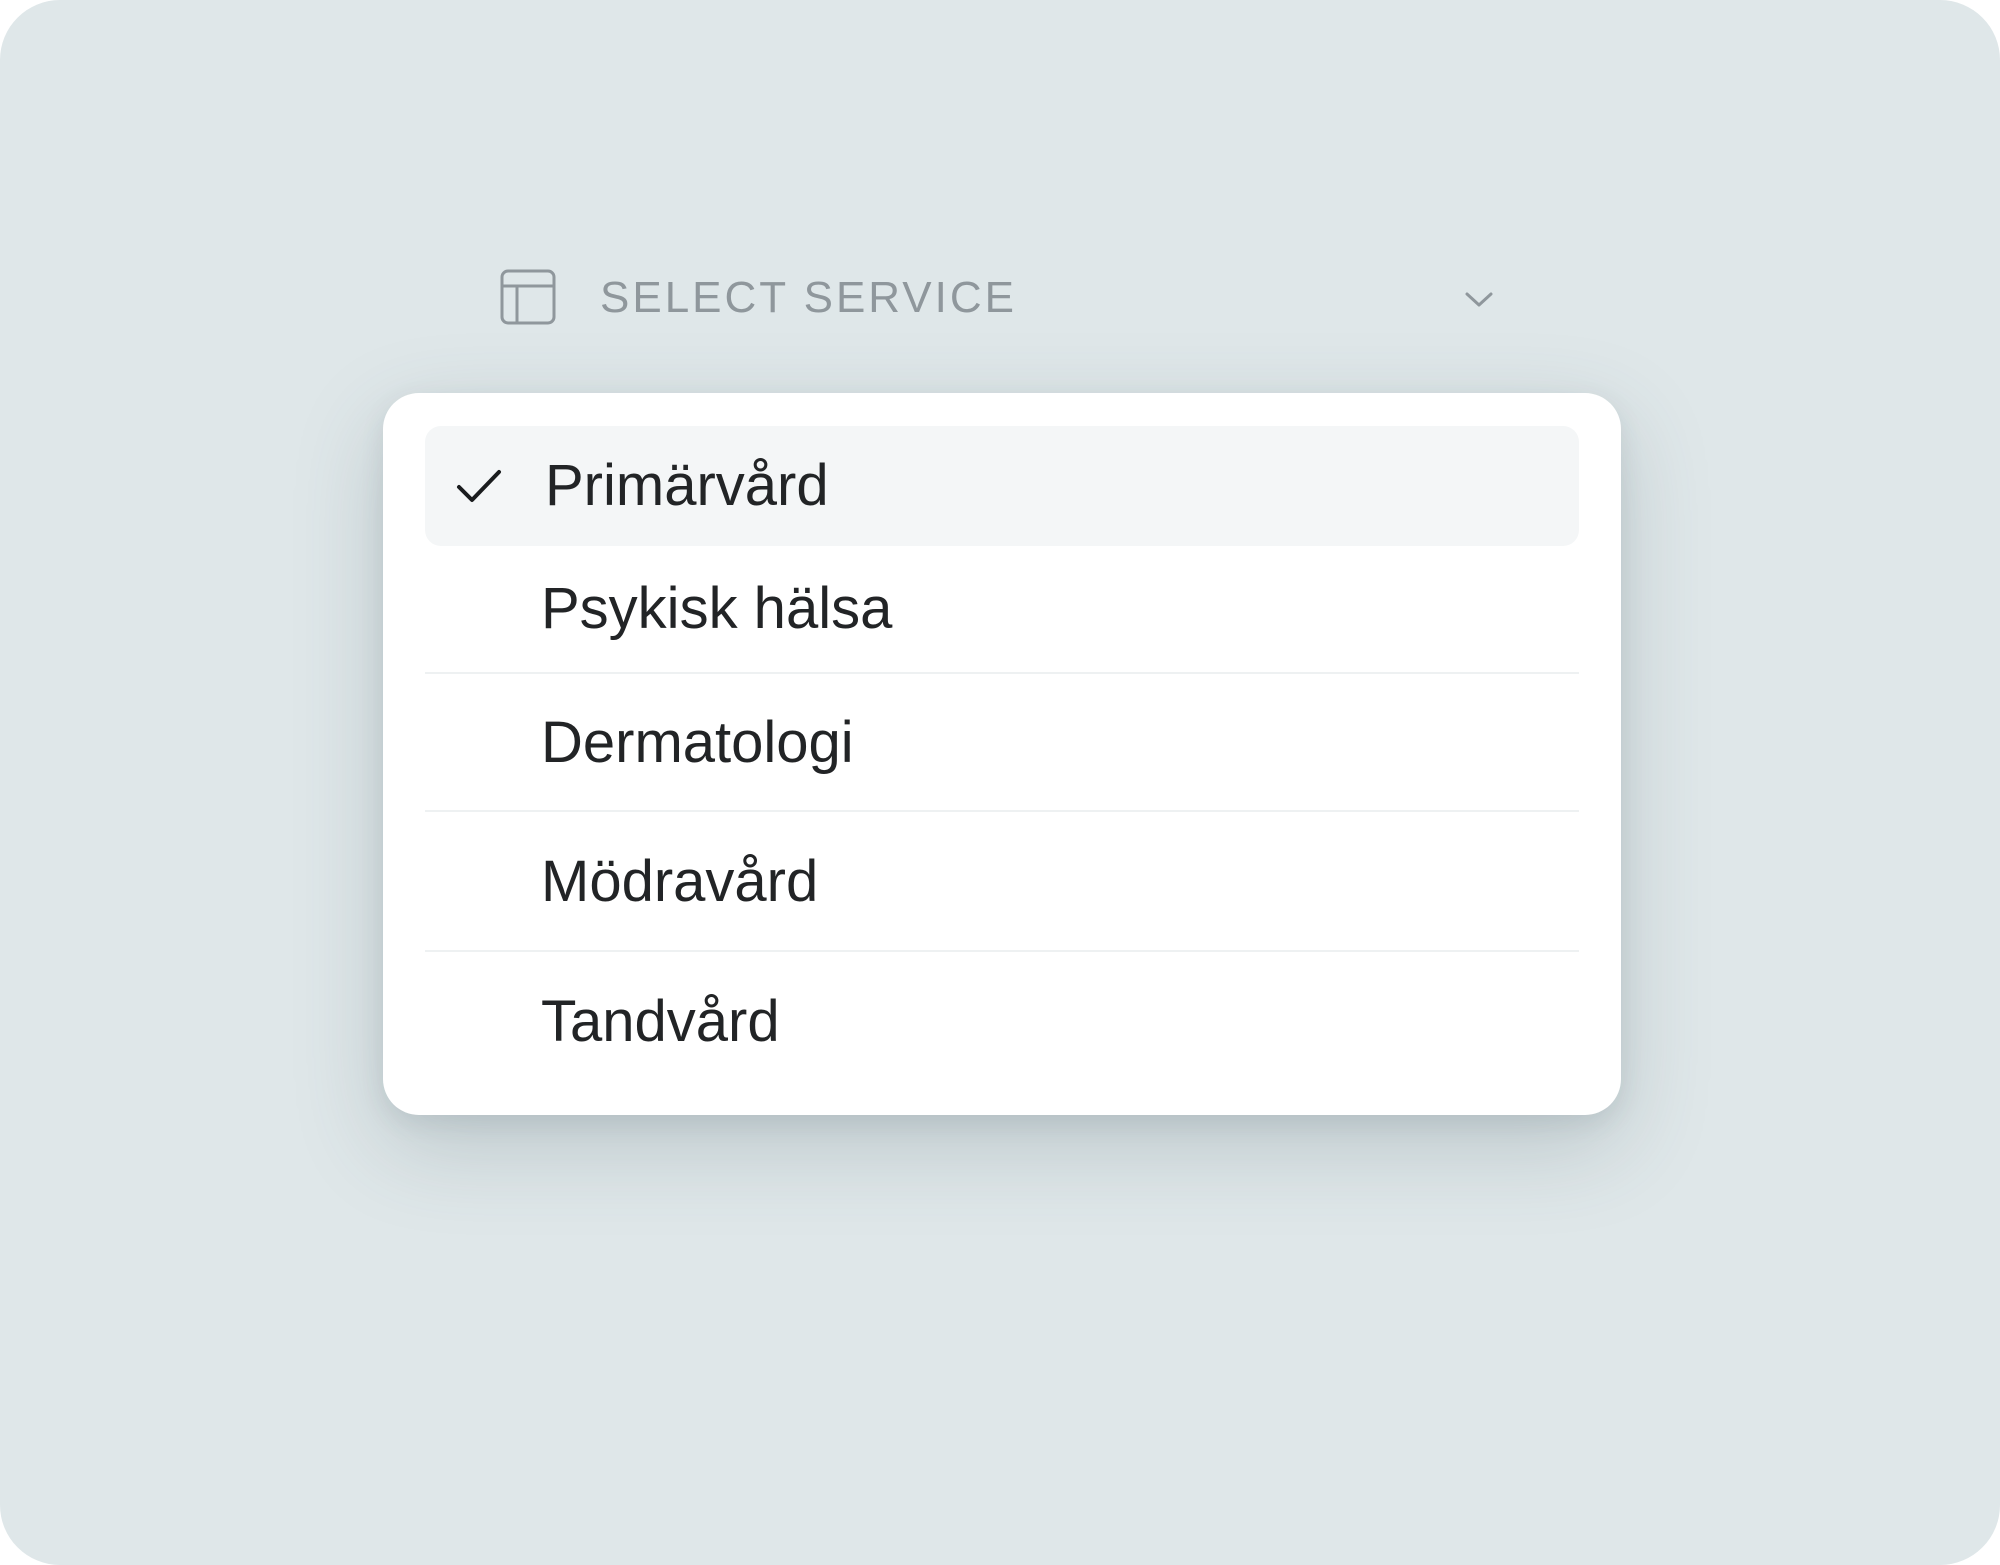 The width and height of the screenshot is (2000, 1565). I want to click on chevron-down-icon, so click(1479, 299).